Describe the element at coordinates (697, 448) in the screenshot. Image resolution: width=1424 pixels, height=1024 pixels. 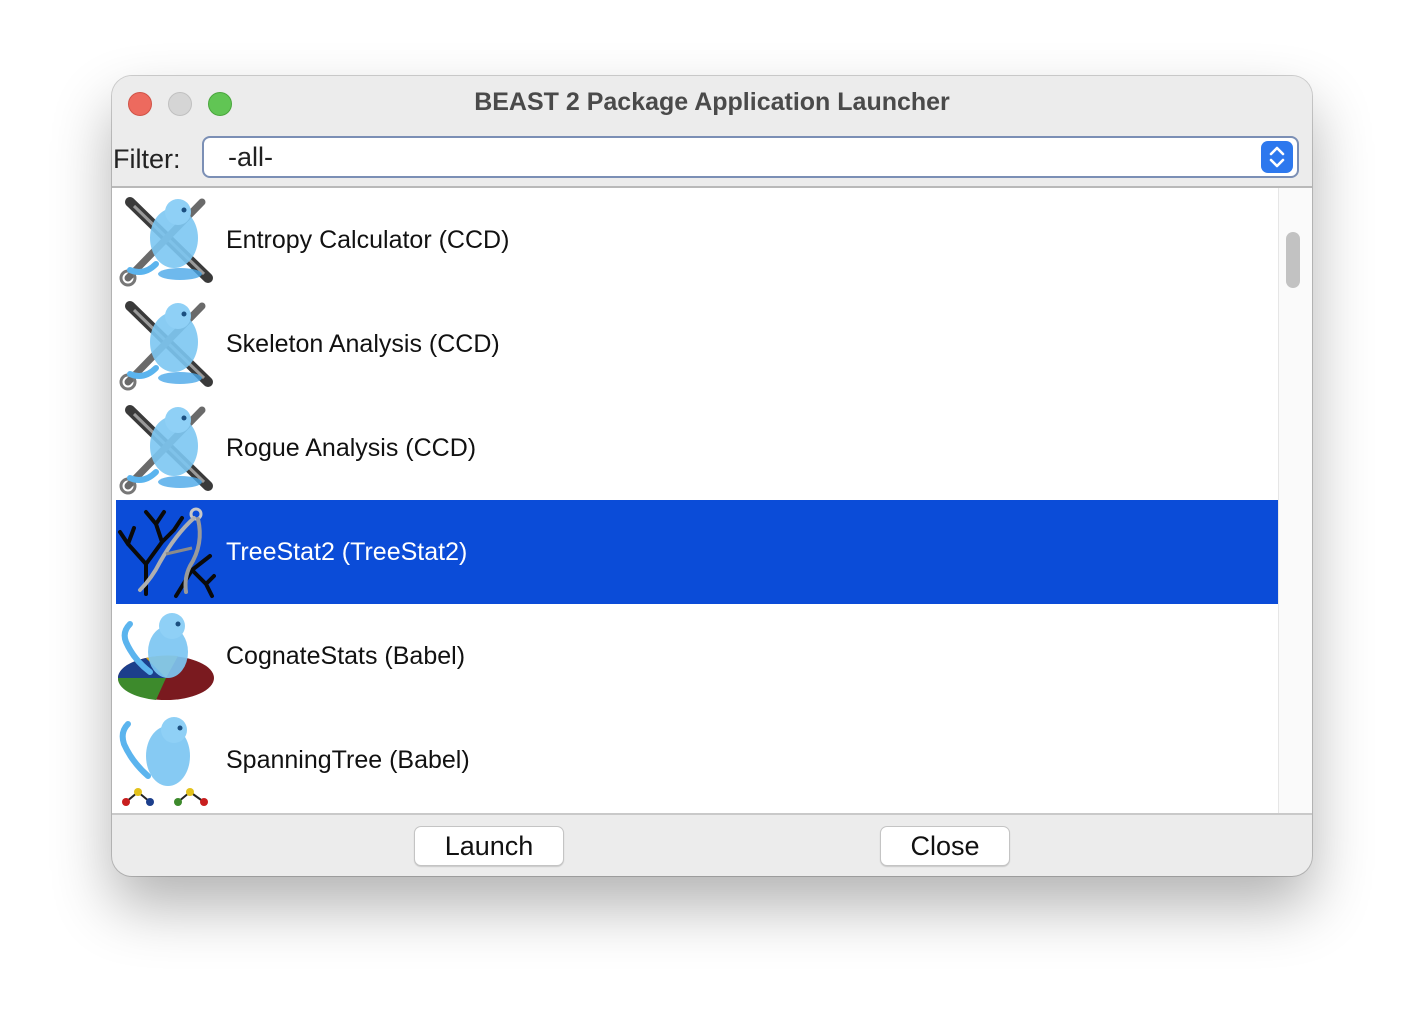
I see `list-item-rogue-analysis: Rogue Analysis (CCD)` at that location.